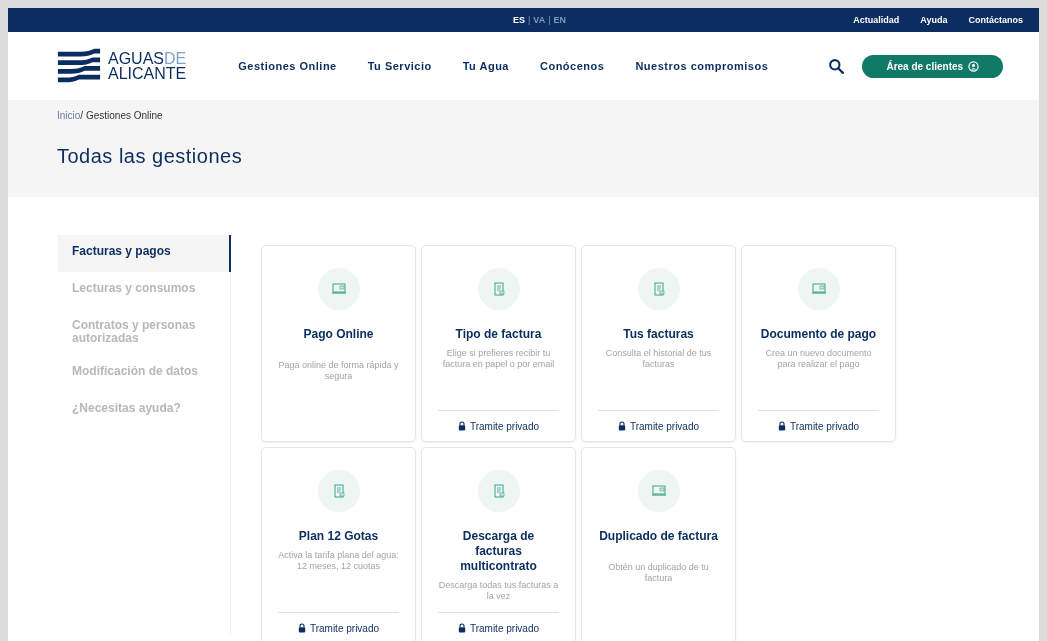 The width and height of the screenshot is (1047, 641). I want to click on page-title: Todas las gestiones, so click(150, 156).